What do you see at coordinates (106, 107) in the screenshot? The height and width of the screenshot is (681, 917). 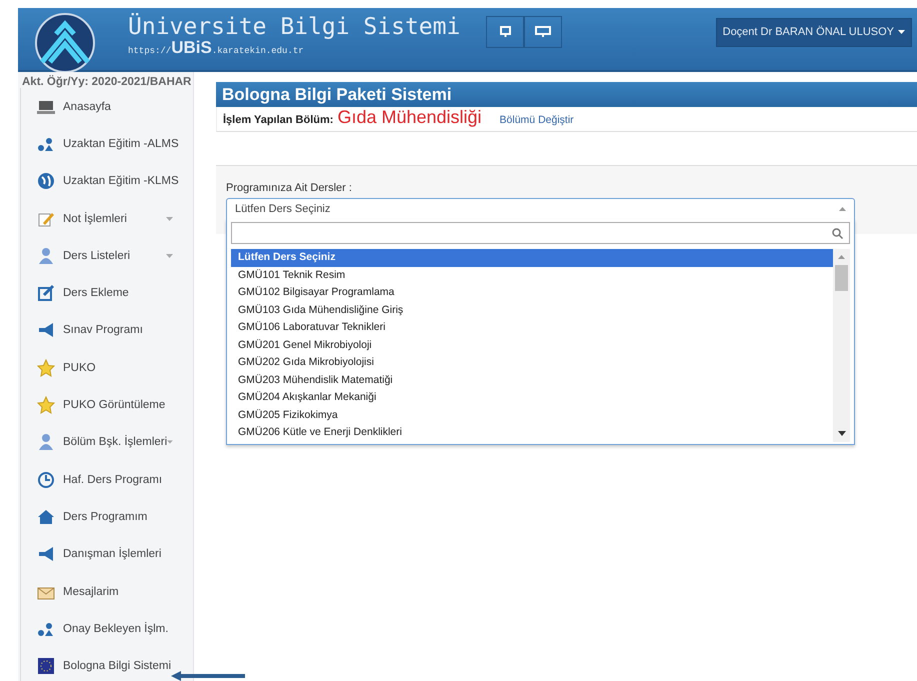 I see `sidebar-item: Anasayfa` at bounding box center [106, 107].